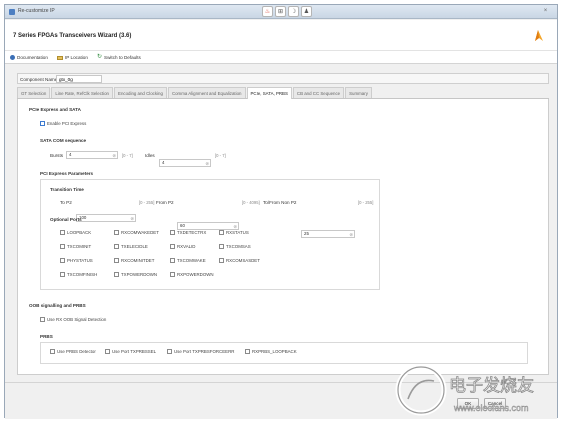 This screenshot has height=425, width=562. Describe the element at coordinates (328, 234) in the screenshot. I see `to-from-non-p2-input: 25 ⊗` at that location.